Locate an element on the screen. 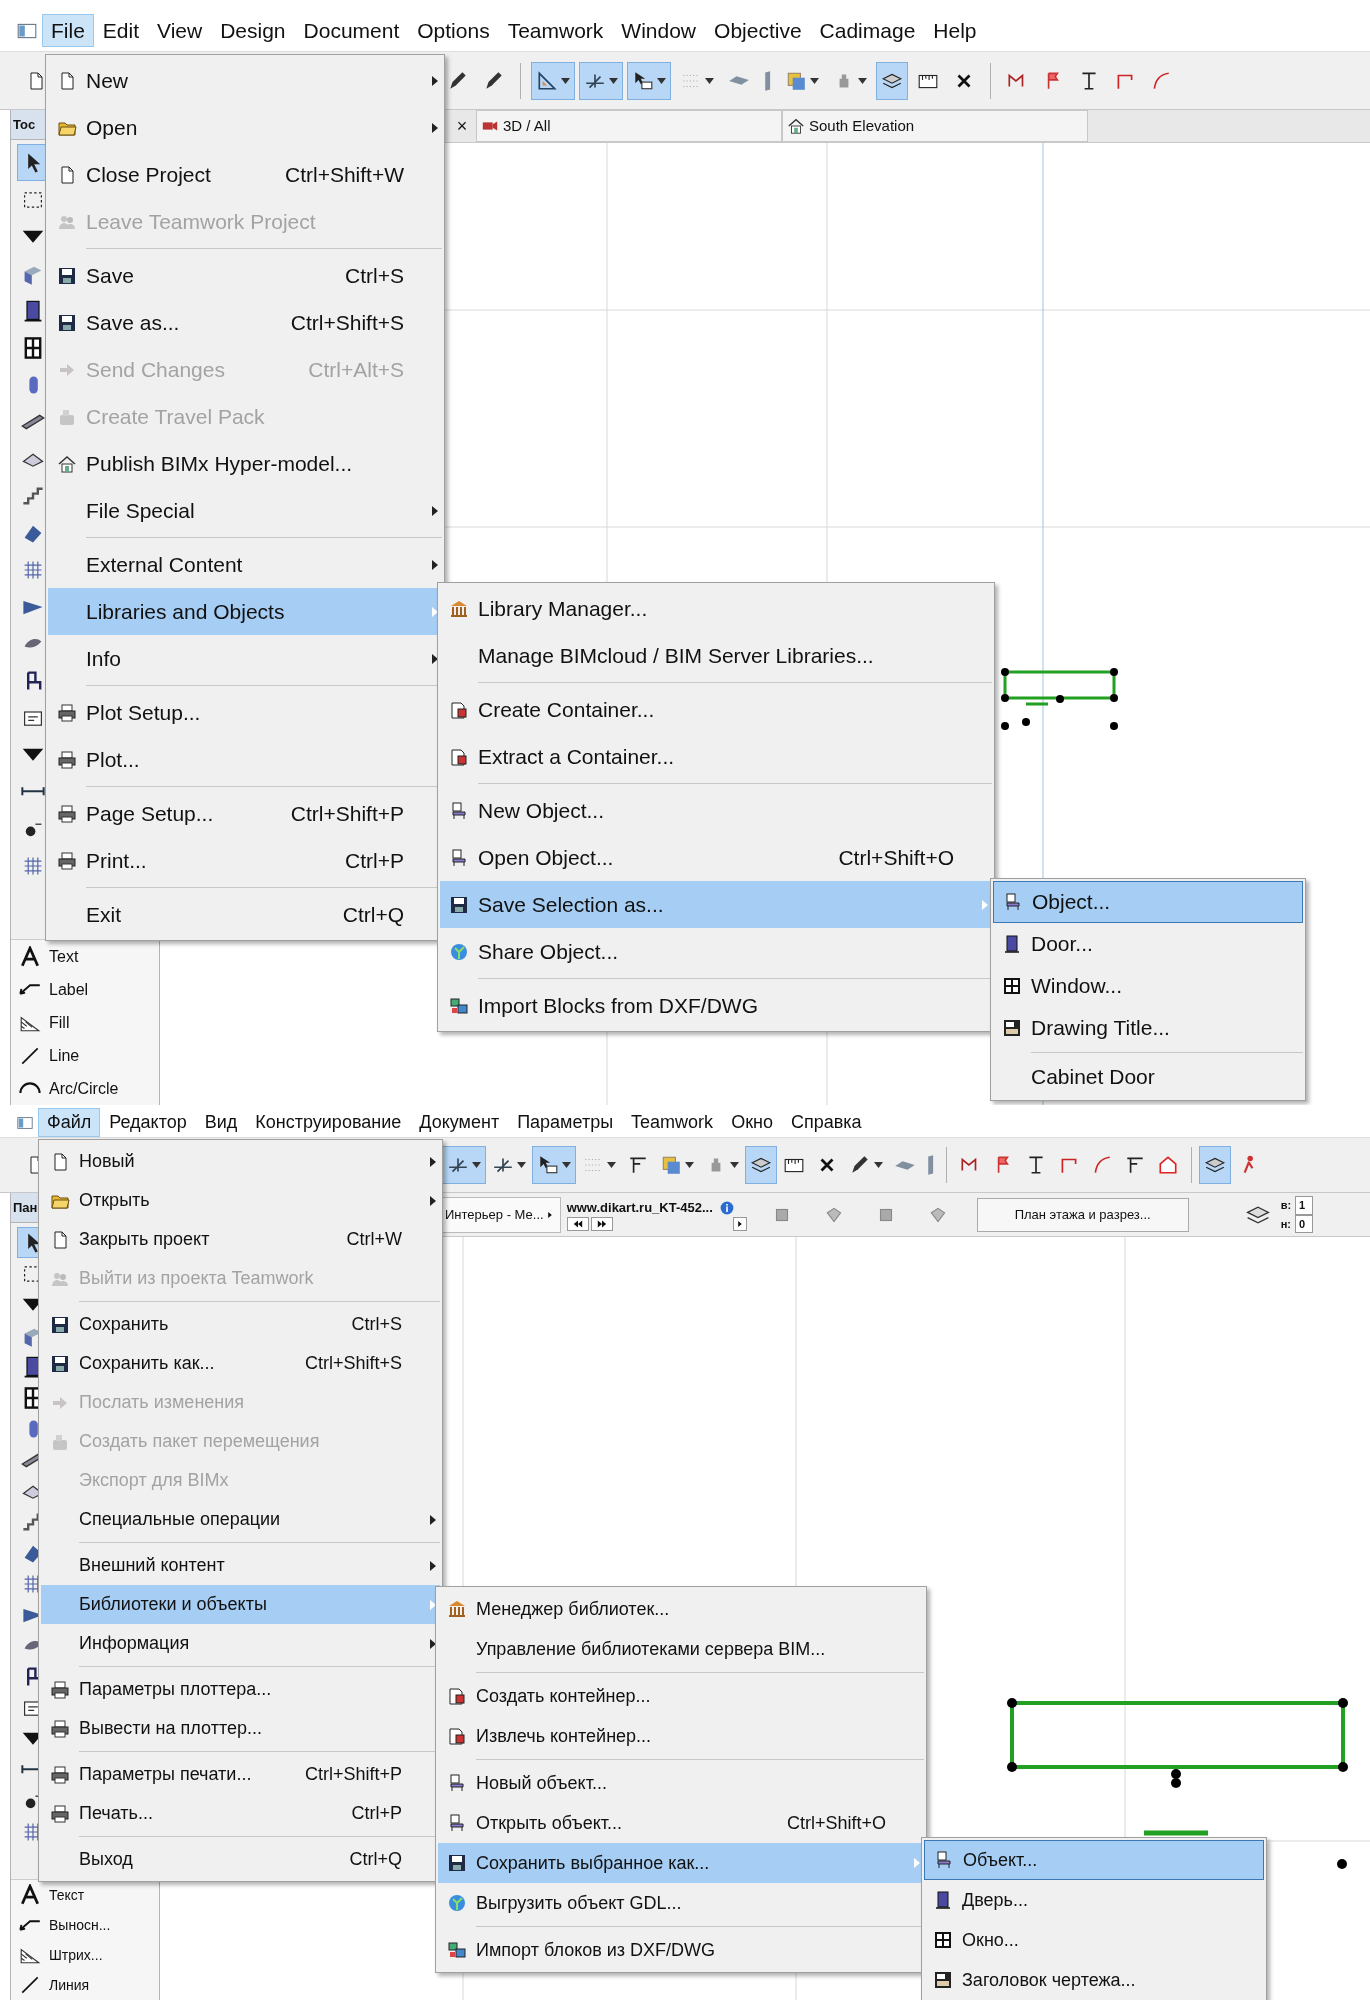 This screenshot has height=2000, width=1370. menu-bar-item: Документ is located at coordinates (459, 1122).